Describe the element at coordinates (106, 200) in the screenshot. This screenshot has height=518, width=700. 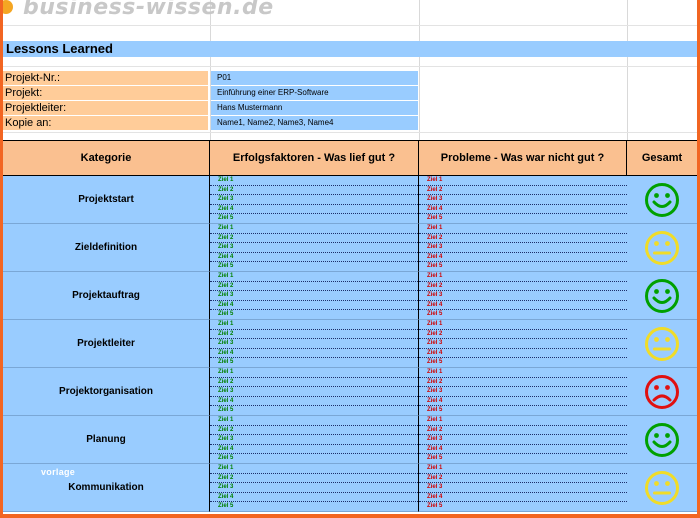
I see `category-cell: Projektstart` at that location.